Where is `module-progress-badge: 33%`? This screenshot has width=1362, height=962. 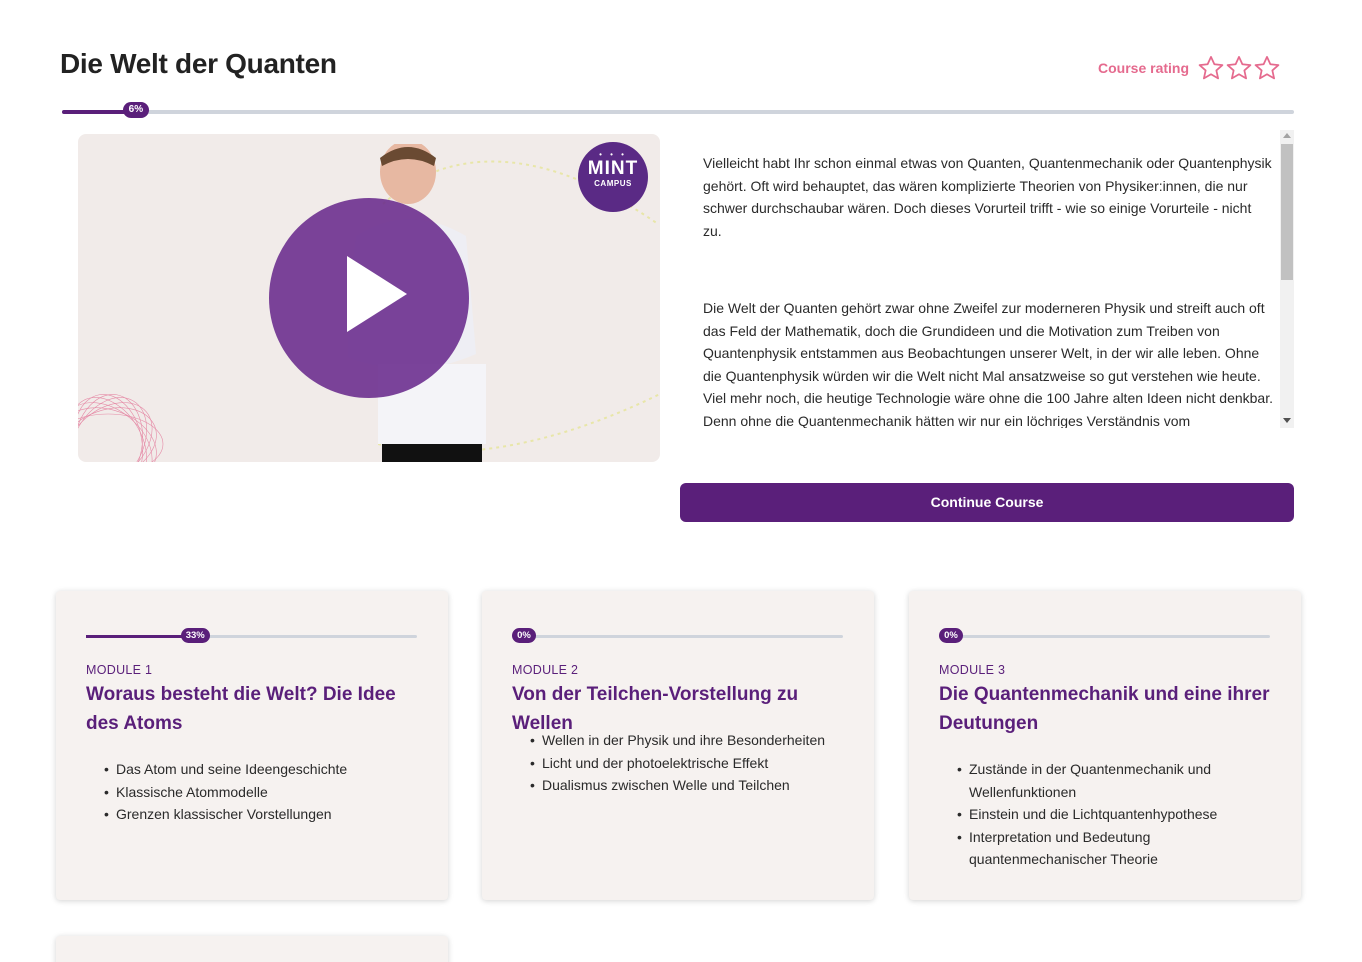
module-progress-badge: 33% is located at coordinates (195, 635).